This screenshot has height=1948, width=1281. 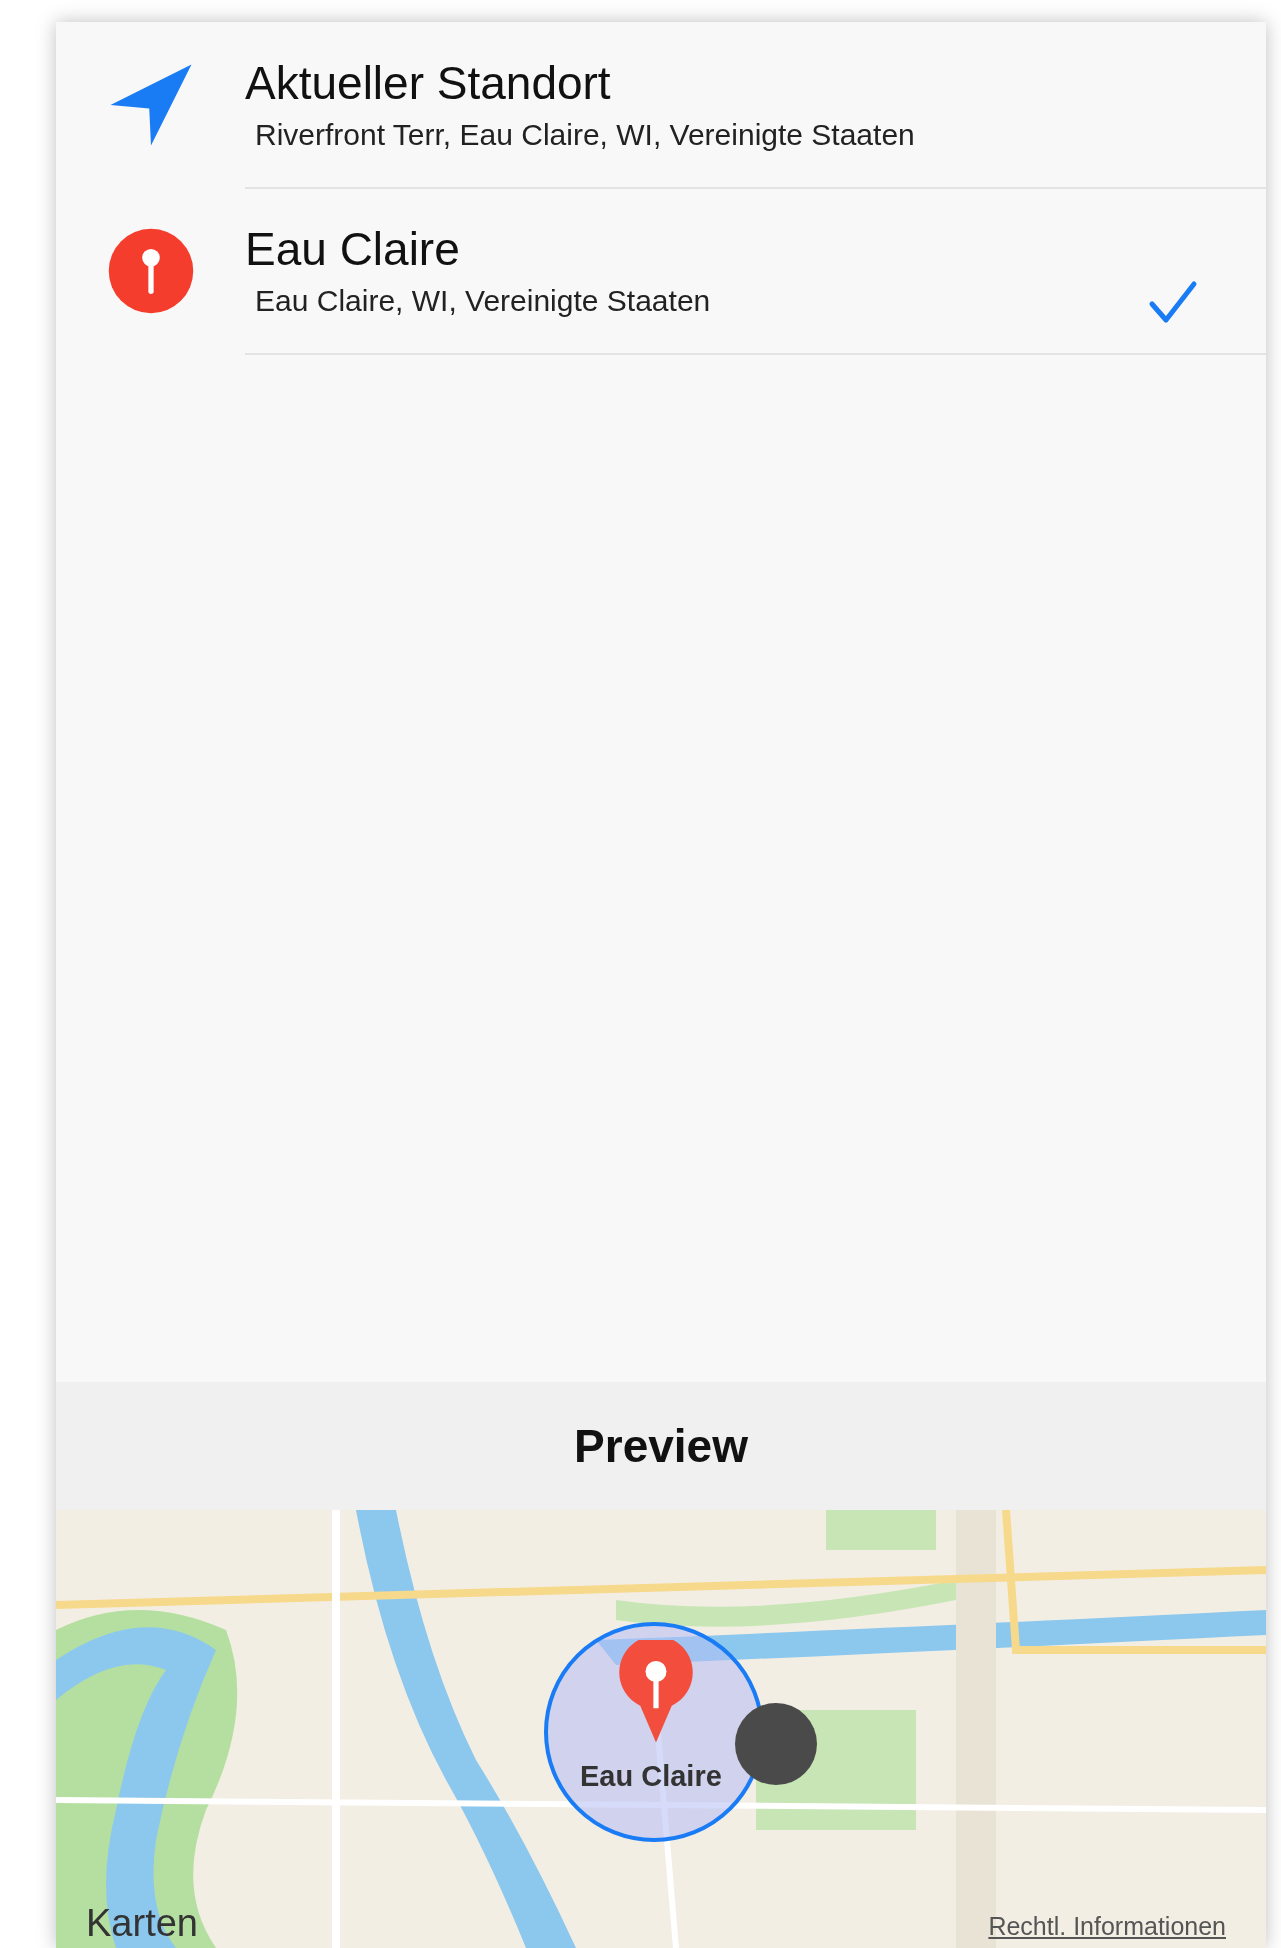 I want to click on legal-link: Rechtl. Informationen, so click(x=1107, y=1926).